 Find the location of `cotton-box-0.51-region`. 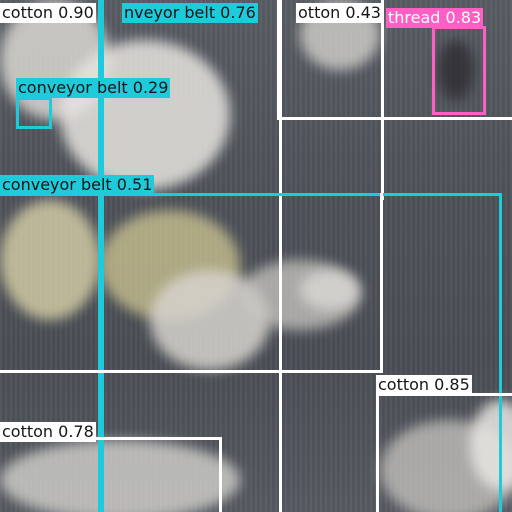

cotton-box-0.51-region is located at coordinates (191, 372).